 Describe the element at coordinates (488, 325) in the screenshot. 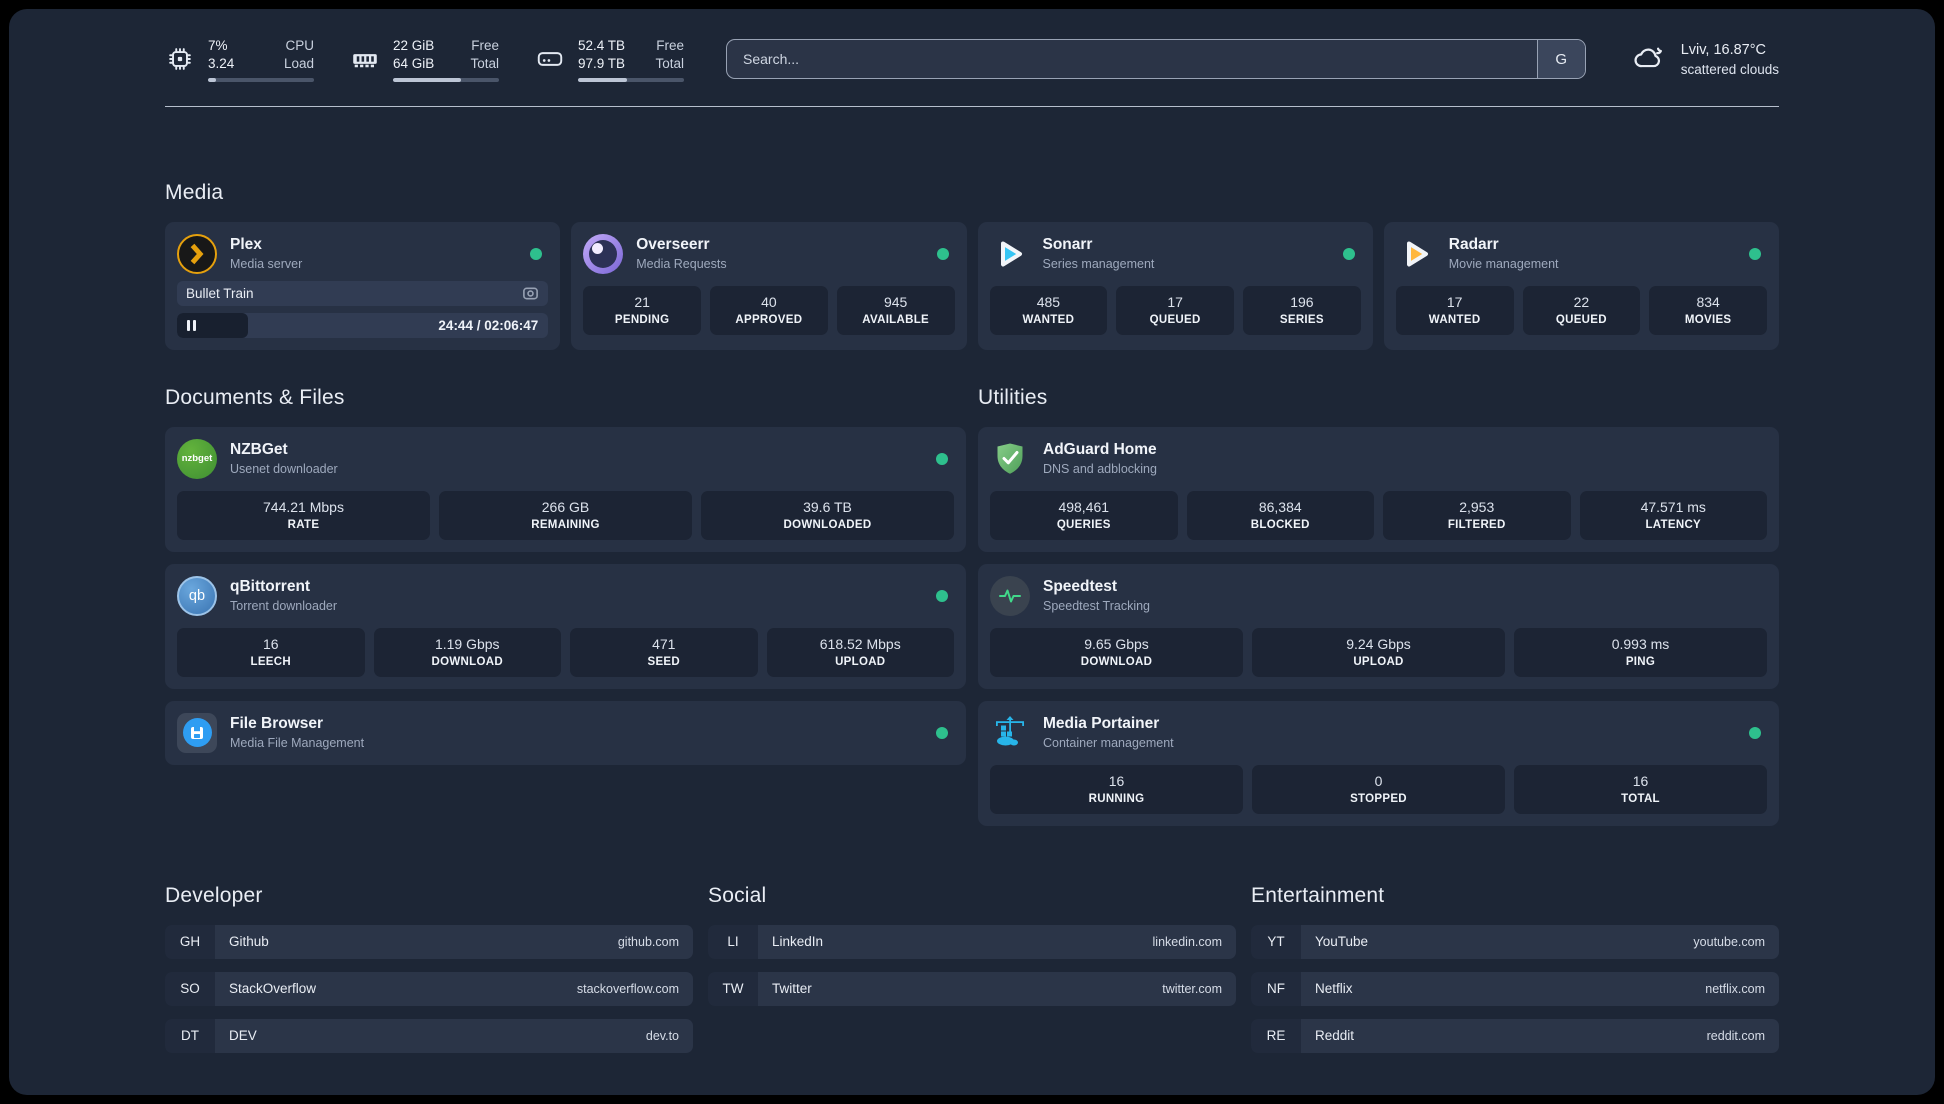

I see `playback-time: 24:44 / 02:06:47` at that location.